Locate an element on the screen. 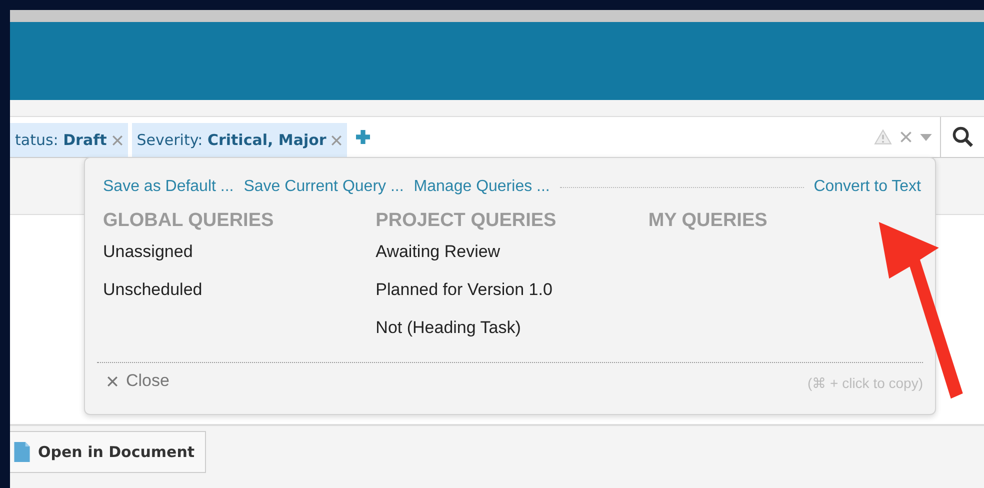 The height and width of the screenshot is (488, 984). column-heading: PROJECT QUERIES is located at coordinates (467, 221).